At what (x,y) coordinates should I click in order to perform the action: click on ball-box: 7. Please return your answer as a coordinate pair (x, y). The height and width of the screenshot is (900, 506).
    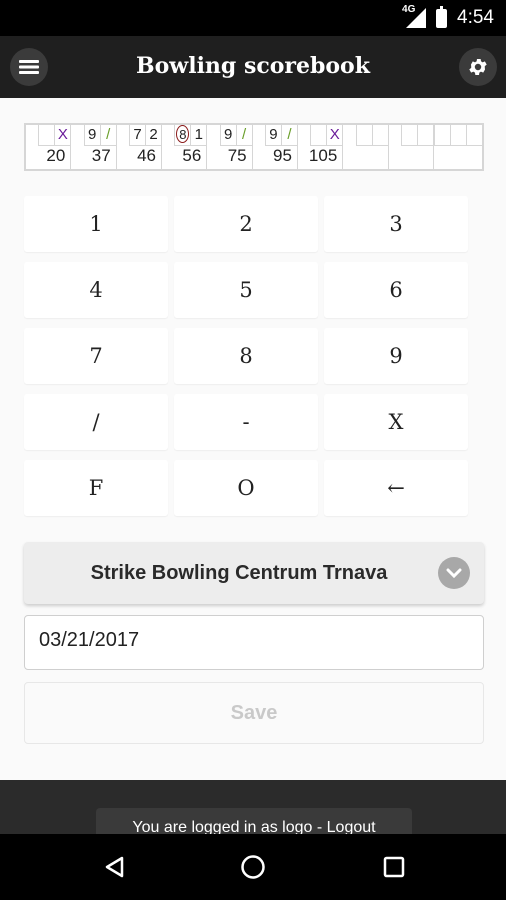
    Looking at the image, I should click on (136, 135).